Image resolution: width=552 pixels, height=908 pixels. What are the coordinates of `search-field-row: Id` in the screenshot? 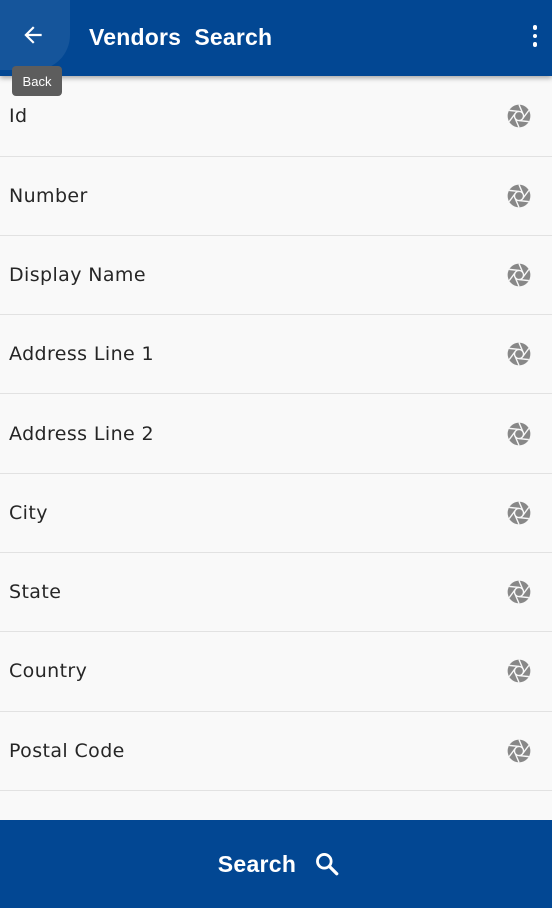 It's located at (276, 116).